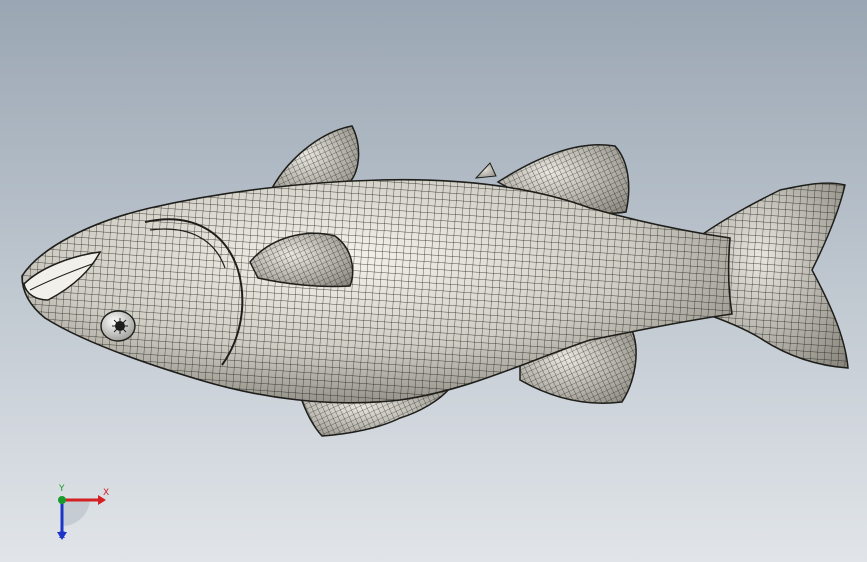 The image size is (867, 562). Describe the element at coordinates (106, 493) in the screenshot. I see `triad-x-label: X` at that location.